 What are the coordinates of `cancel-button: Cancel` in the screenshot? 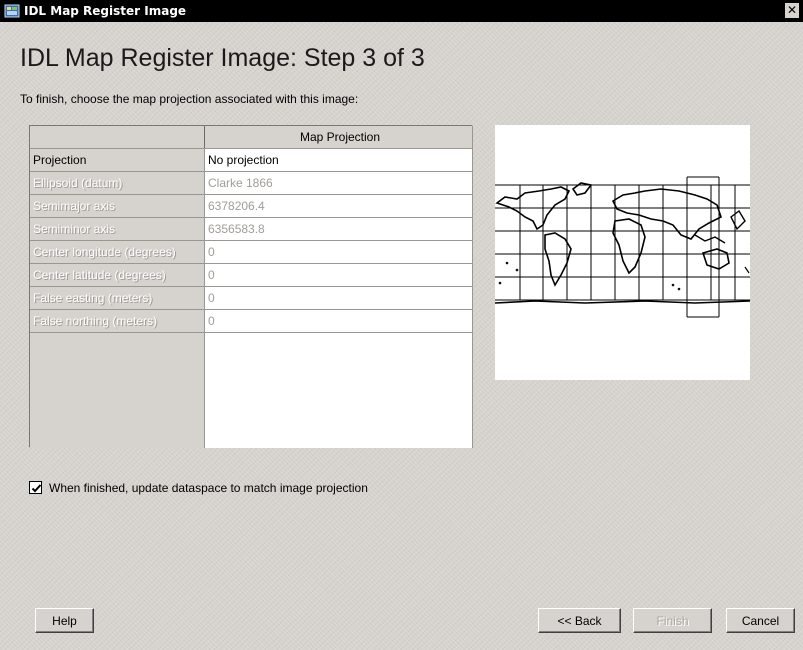 It's located at (760, 620).